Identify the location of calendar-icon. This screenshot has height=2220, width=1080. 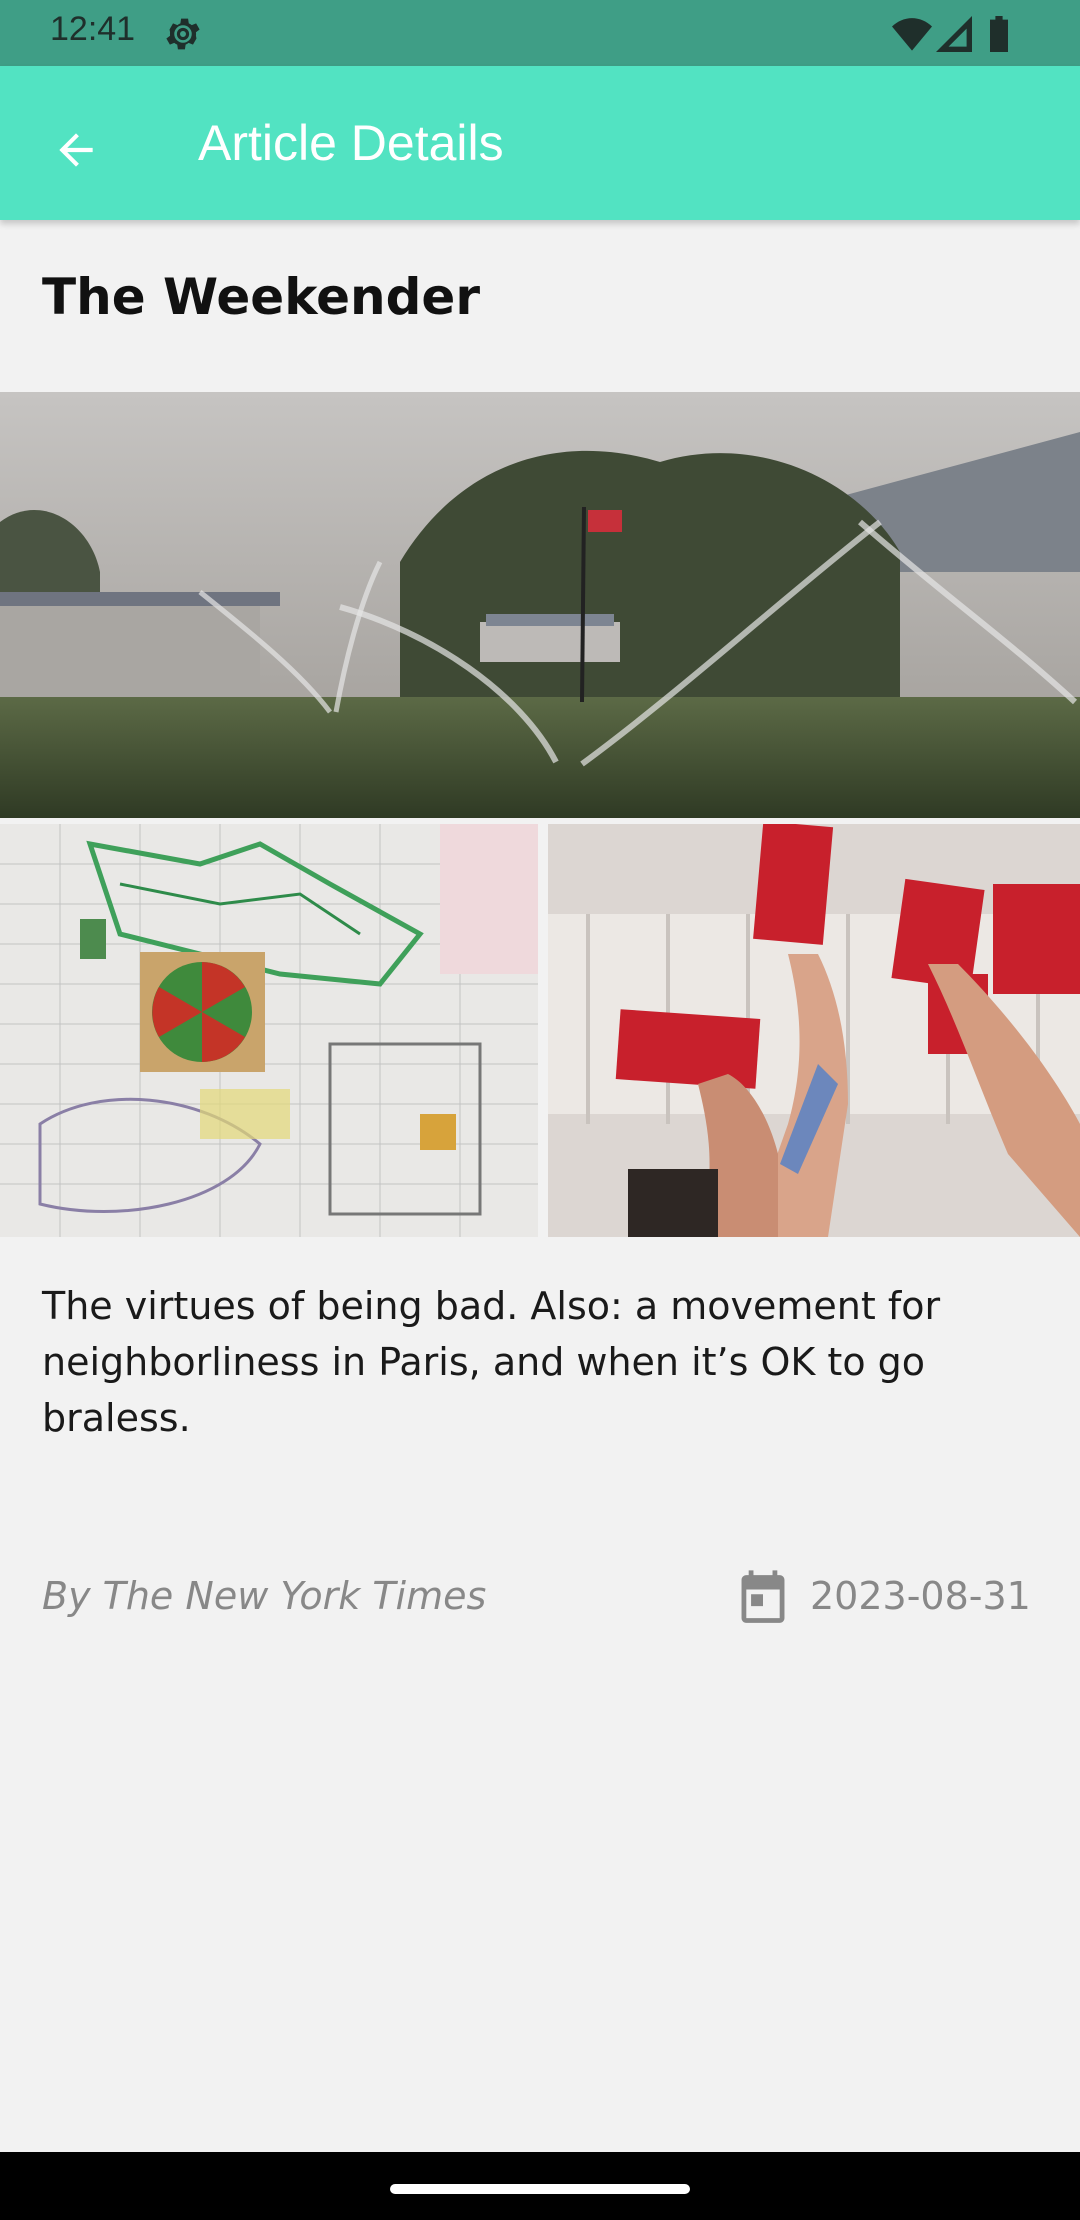
(763, 1596).